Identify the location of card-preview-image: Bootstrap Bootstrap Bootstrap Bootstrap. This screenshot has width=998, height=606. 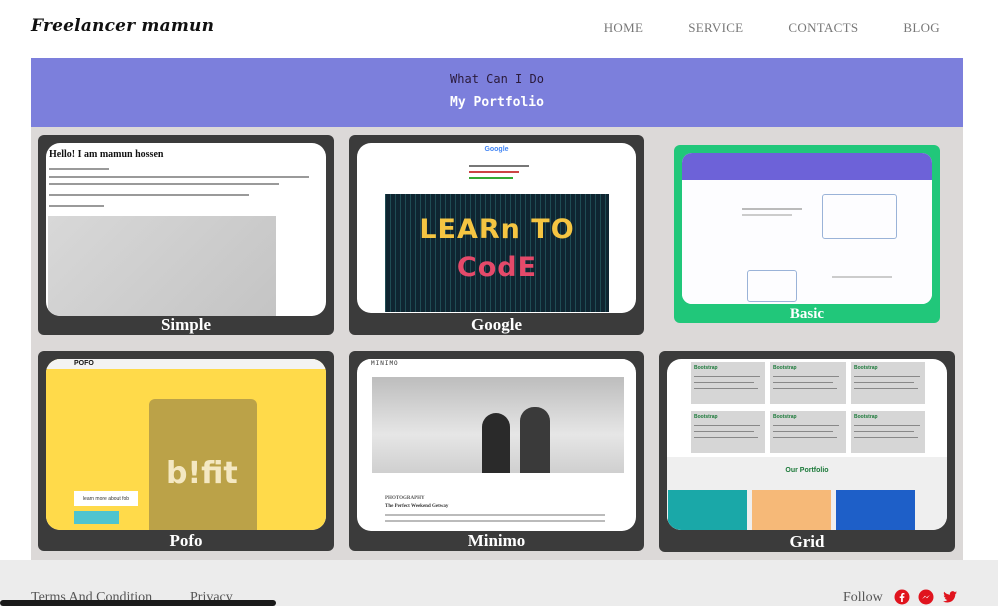
(807, 444).